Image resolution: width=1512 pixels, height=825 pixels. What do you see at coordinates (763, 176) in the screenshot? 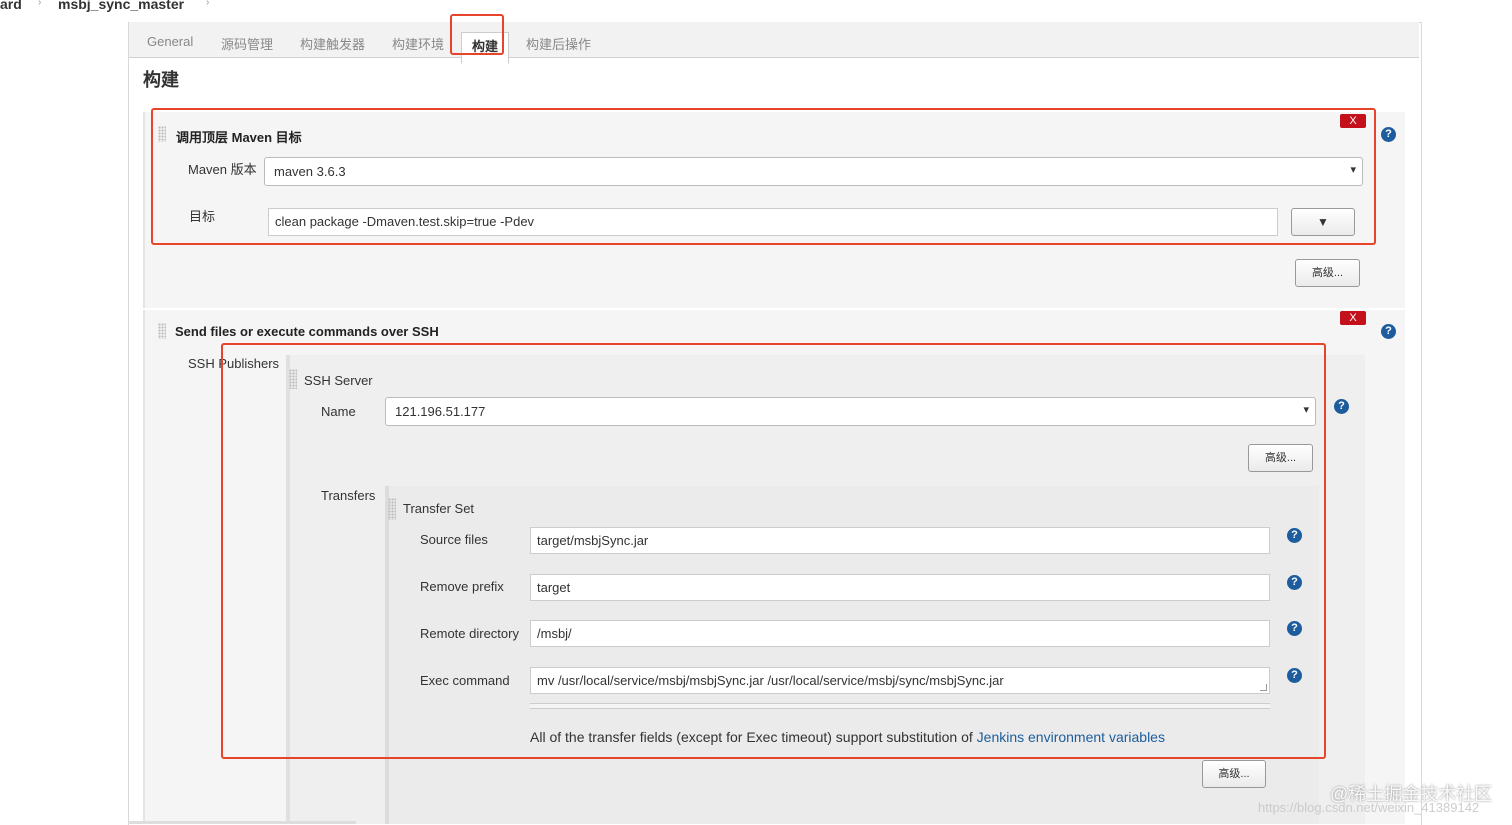
I see `highlight-box-maven` at bounding box center [763, 176].